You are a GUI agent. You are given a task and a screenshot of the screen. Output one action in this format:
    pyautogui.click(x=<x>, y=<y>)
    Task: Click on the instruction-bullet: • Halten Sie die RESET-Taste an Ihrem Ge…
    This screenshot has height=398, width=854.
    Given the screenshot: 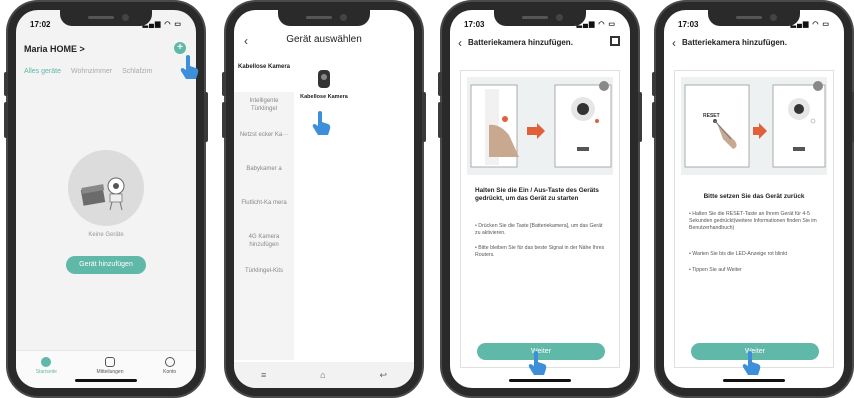 What is the action you would take?
    pyautogui.click(x=753, y=221)
    